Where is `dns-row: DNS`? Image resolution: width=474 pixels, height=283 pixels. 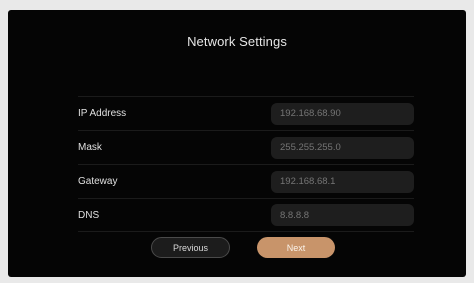
dns-row: DNS is located at coordinates (246, 215).